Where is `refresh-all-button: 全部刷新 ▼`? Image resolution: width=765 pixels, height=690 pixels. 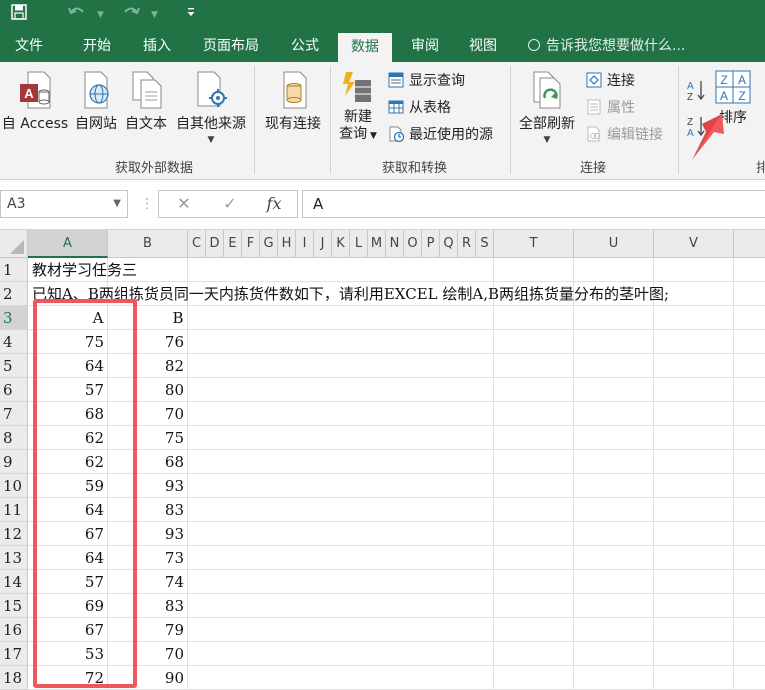
refresh-all-button: 全部刷新 ▼ is located at coordinates (547, 107).